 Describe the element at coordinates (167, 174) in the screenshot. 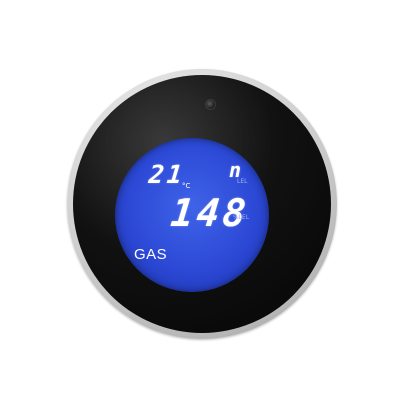

I see `temperature-value: 21` at that location.